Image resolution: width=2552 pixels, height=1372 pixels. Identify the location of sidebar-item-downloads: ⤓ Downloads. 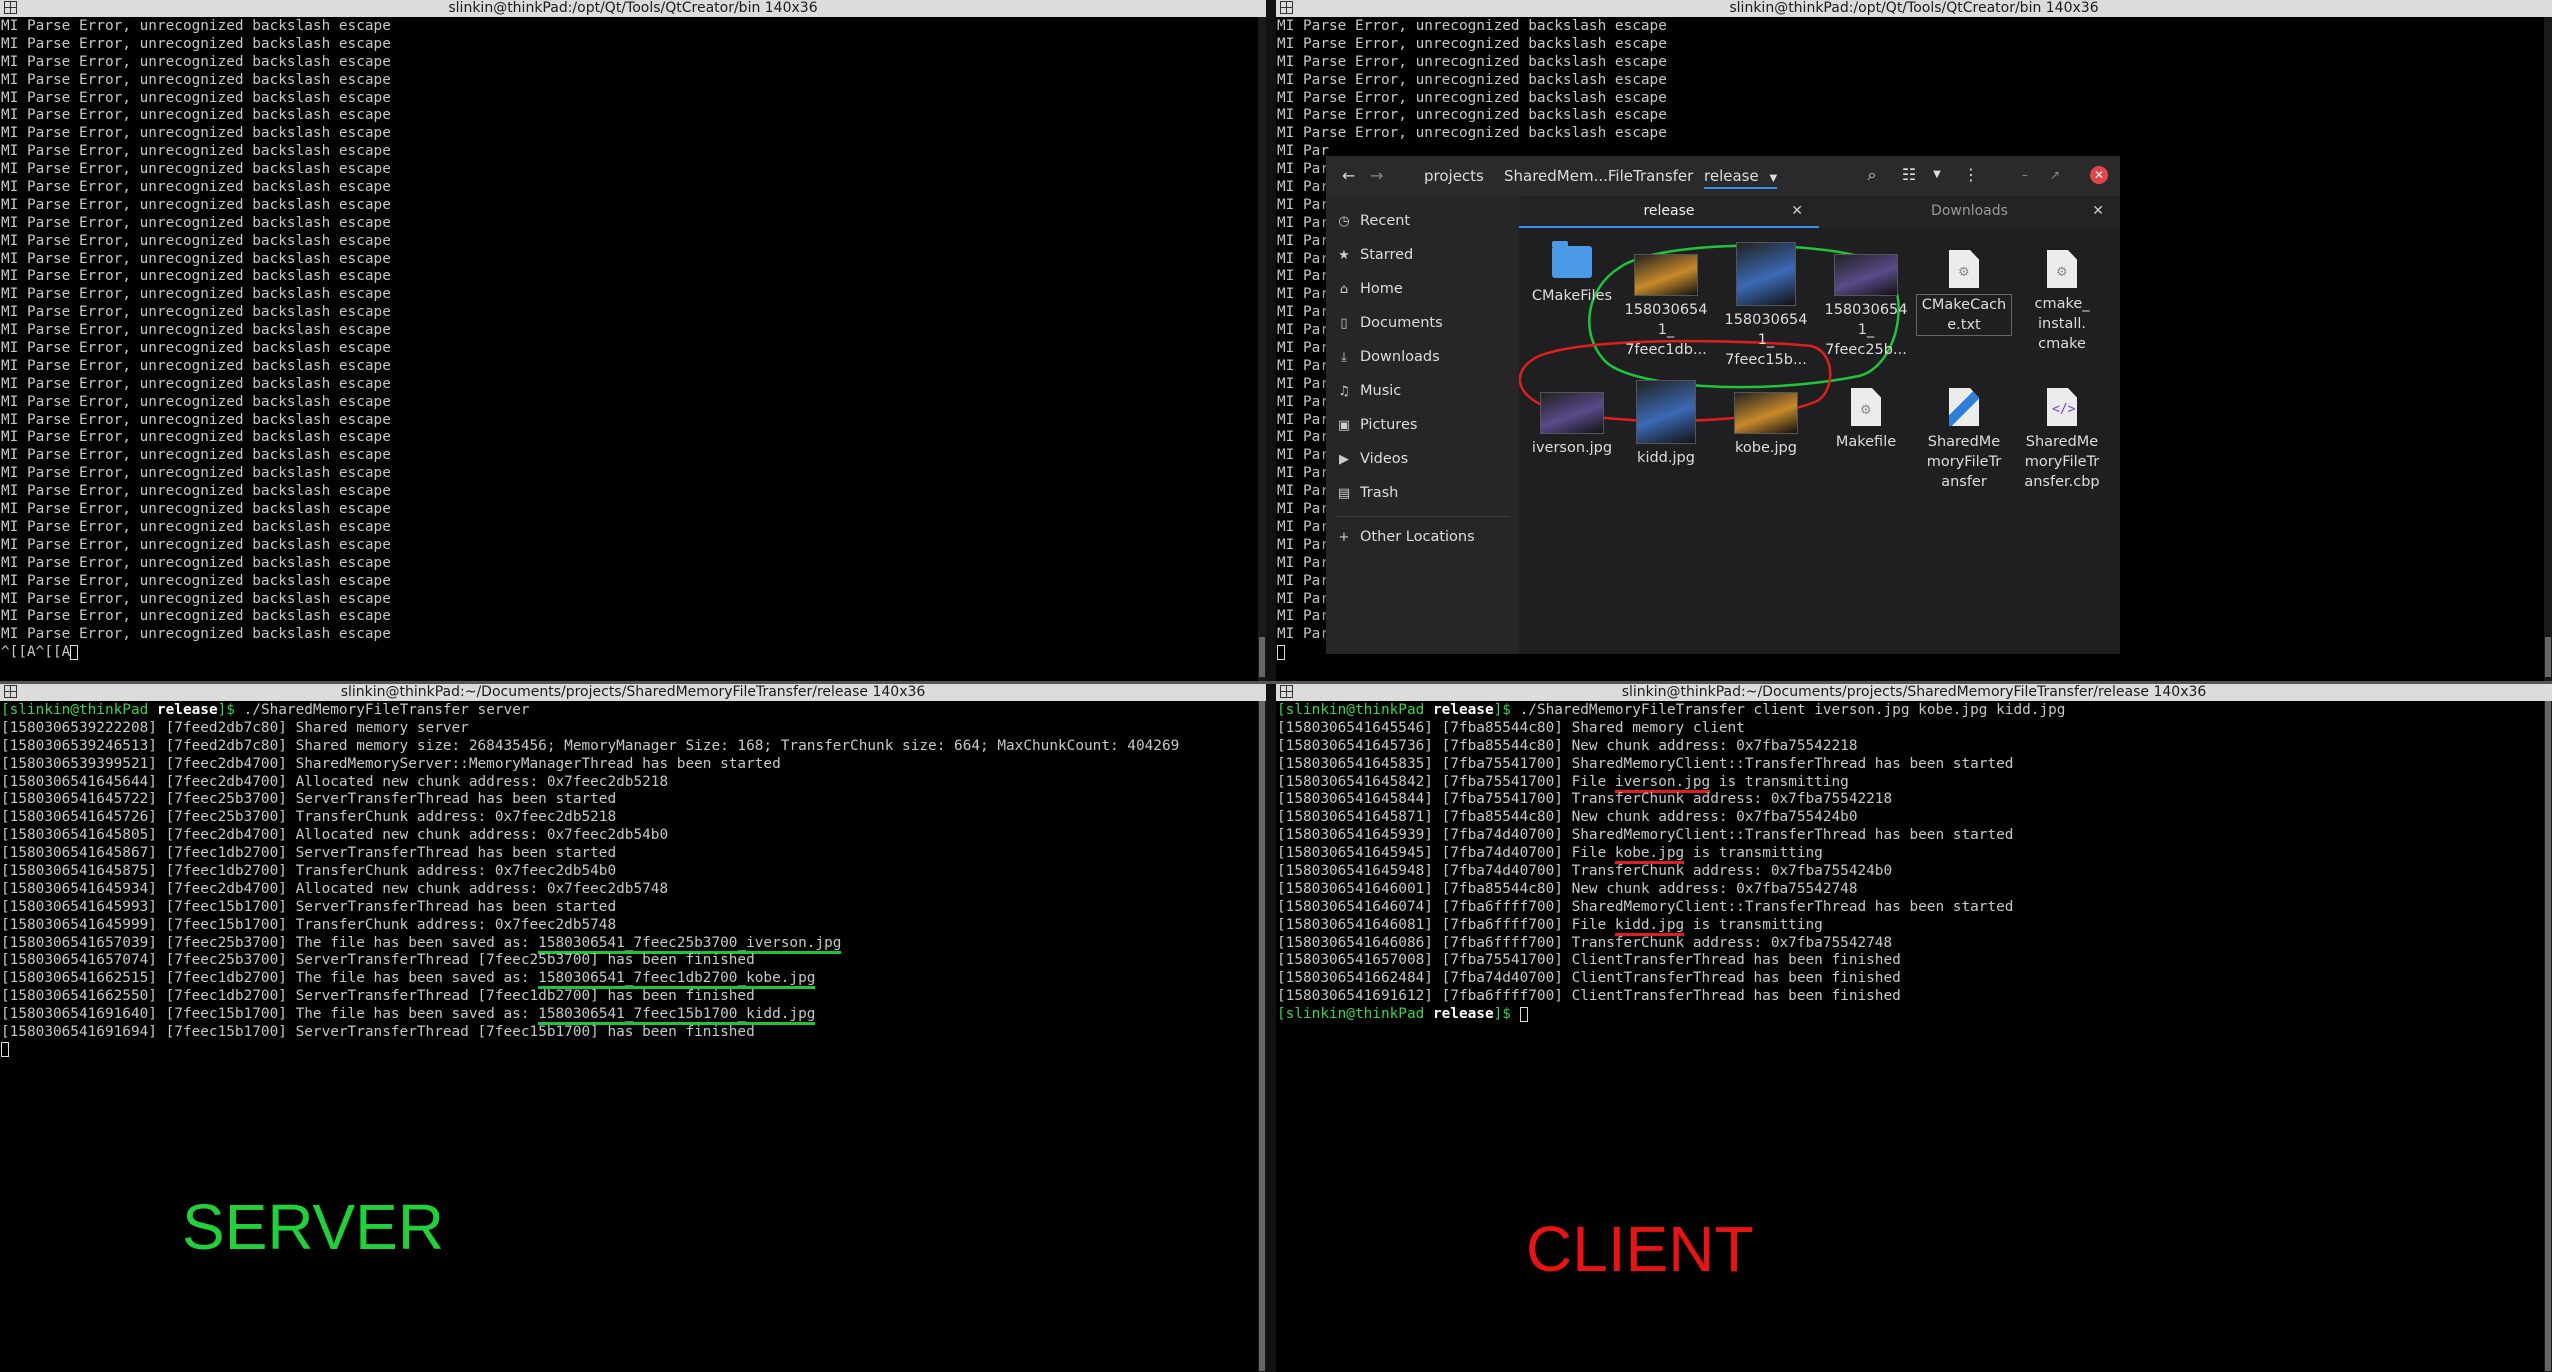
(1388, 357).